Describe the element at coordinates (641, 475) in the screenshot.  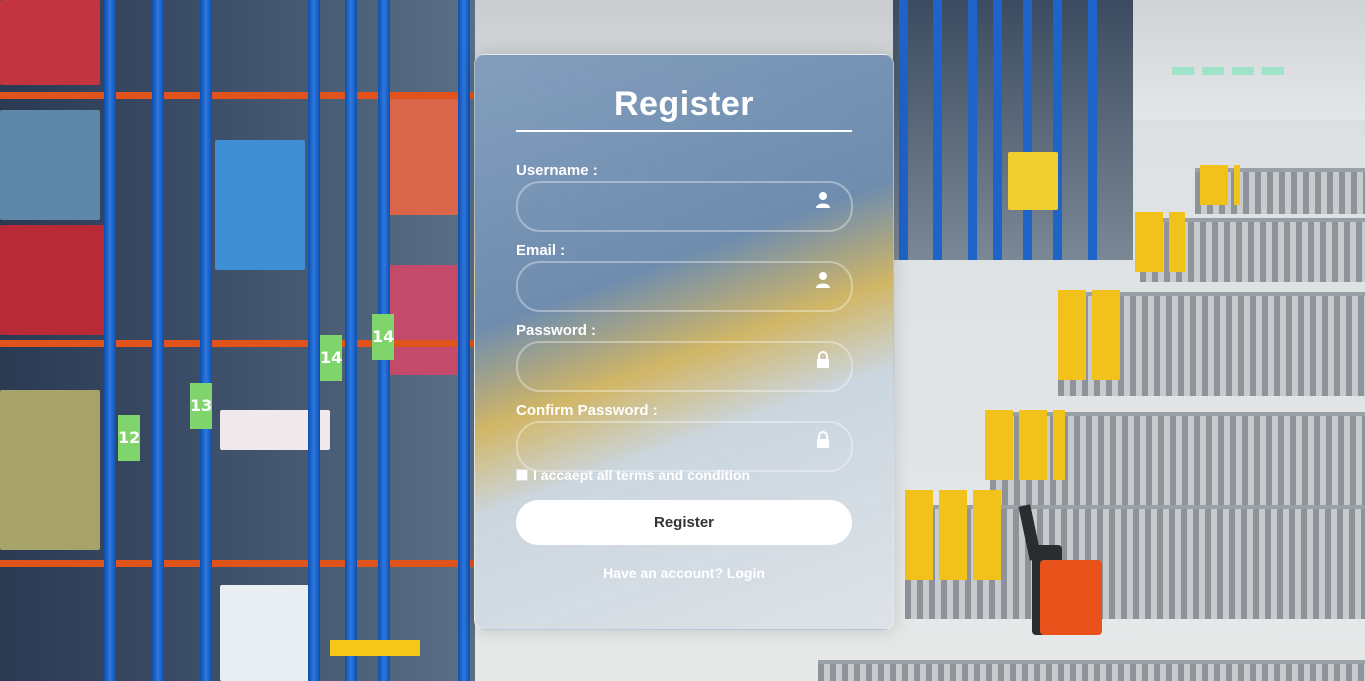
I see `terms-label: I accaept all terms and condition` at that location.